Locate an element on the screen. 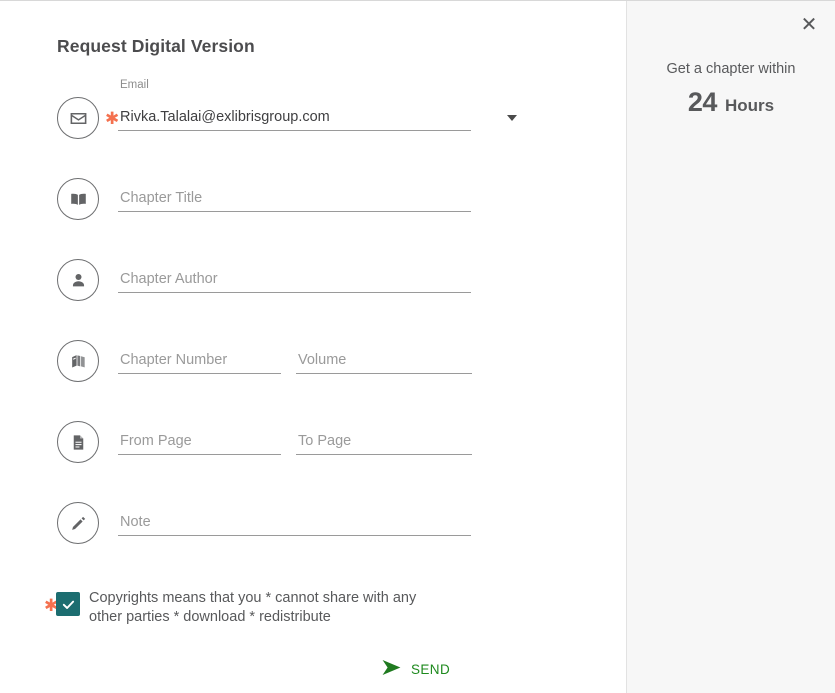 The width and height of the screenshot is (835, 693). promo-block: Get a chapter within 24 Hours is located at coordinates (731, 89).